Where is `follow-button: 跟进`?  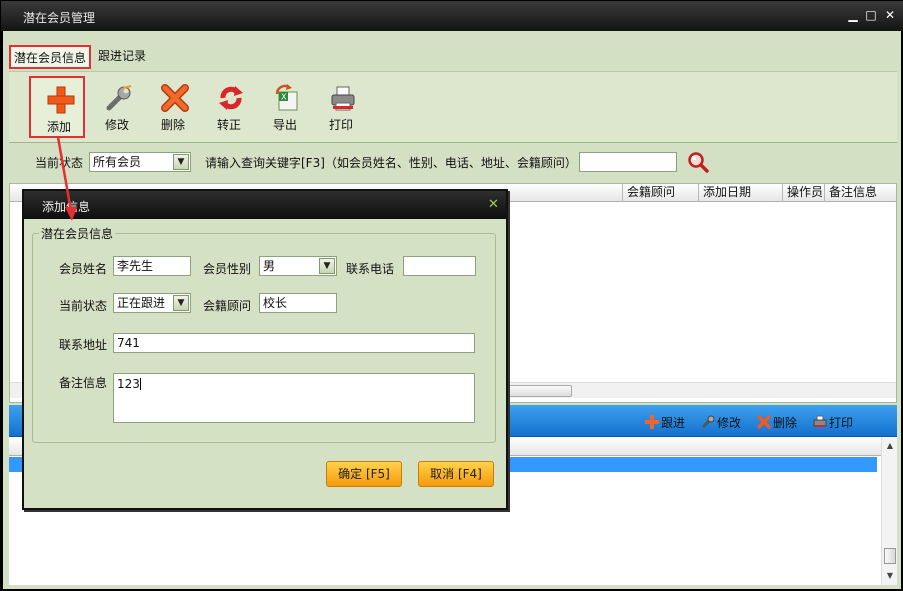 follow-button: 跟进 is located at coordinates (665, 422).